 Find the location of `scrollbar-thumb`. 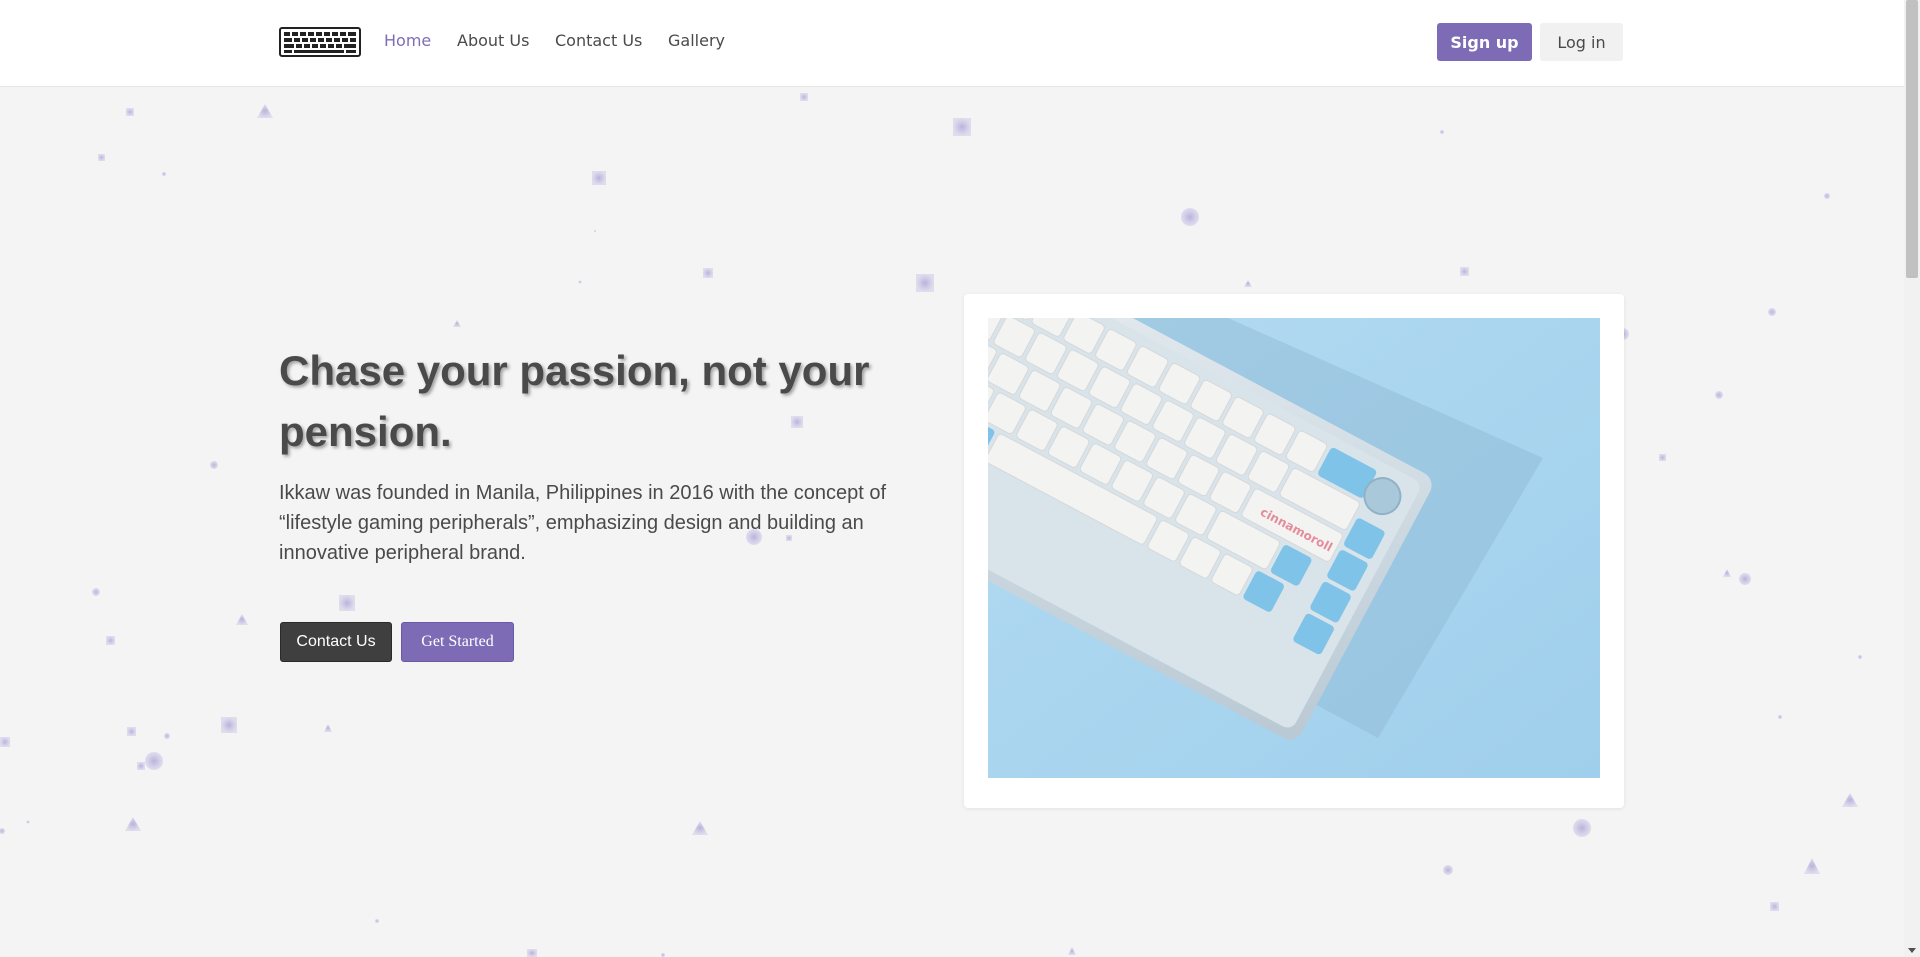

scrollbar-thumb is located at coordinates (1912, 139).